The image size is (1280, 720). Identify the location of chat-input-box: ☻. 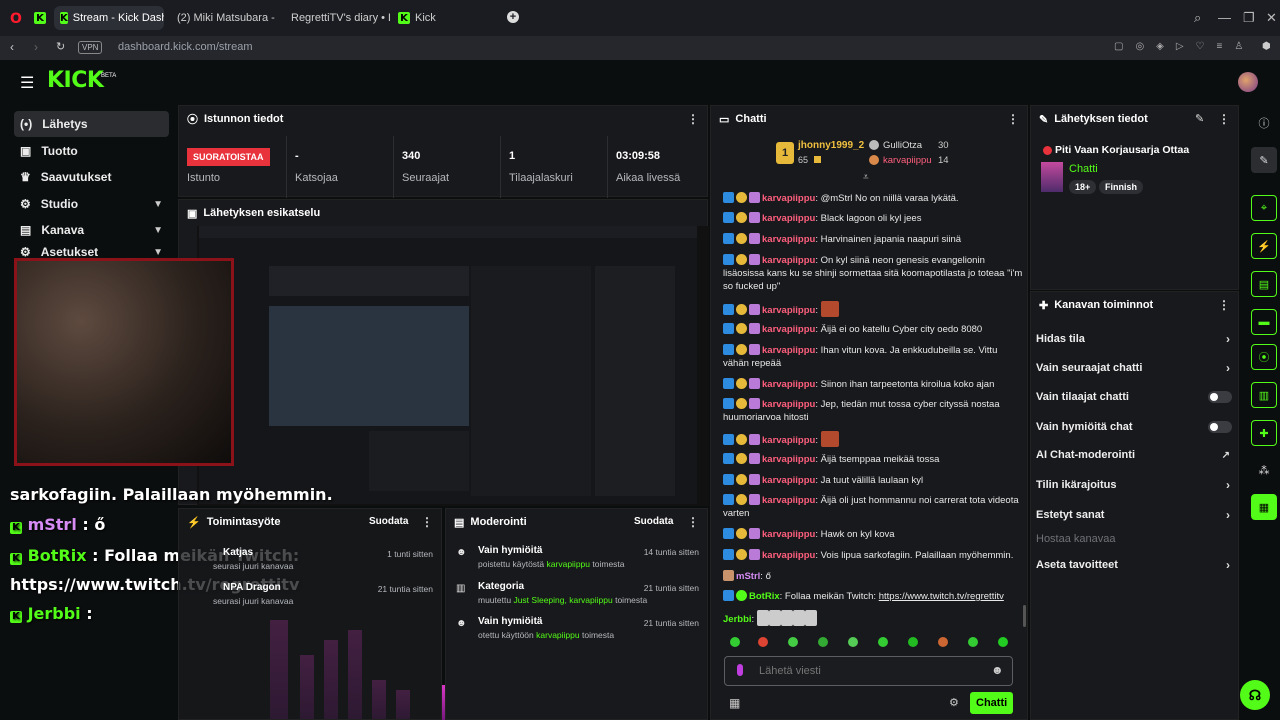
(868, 671).